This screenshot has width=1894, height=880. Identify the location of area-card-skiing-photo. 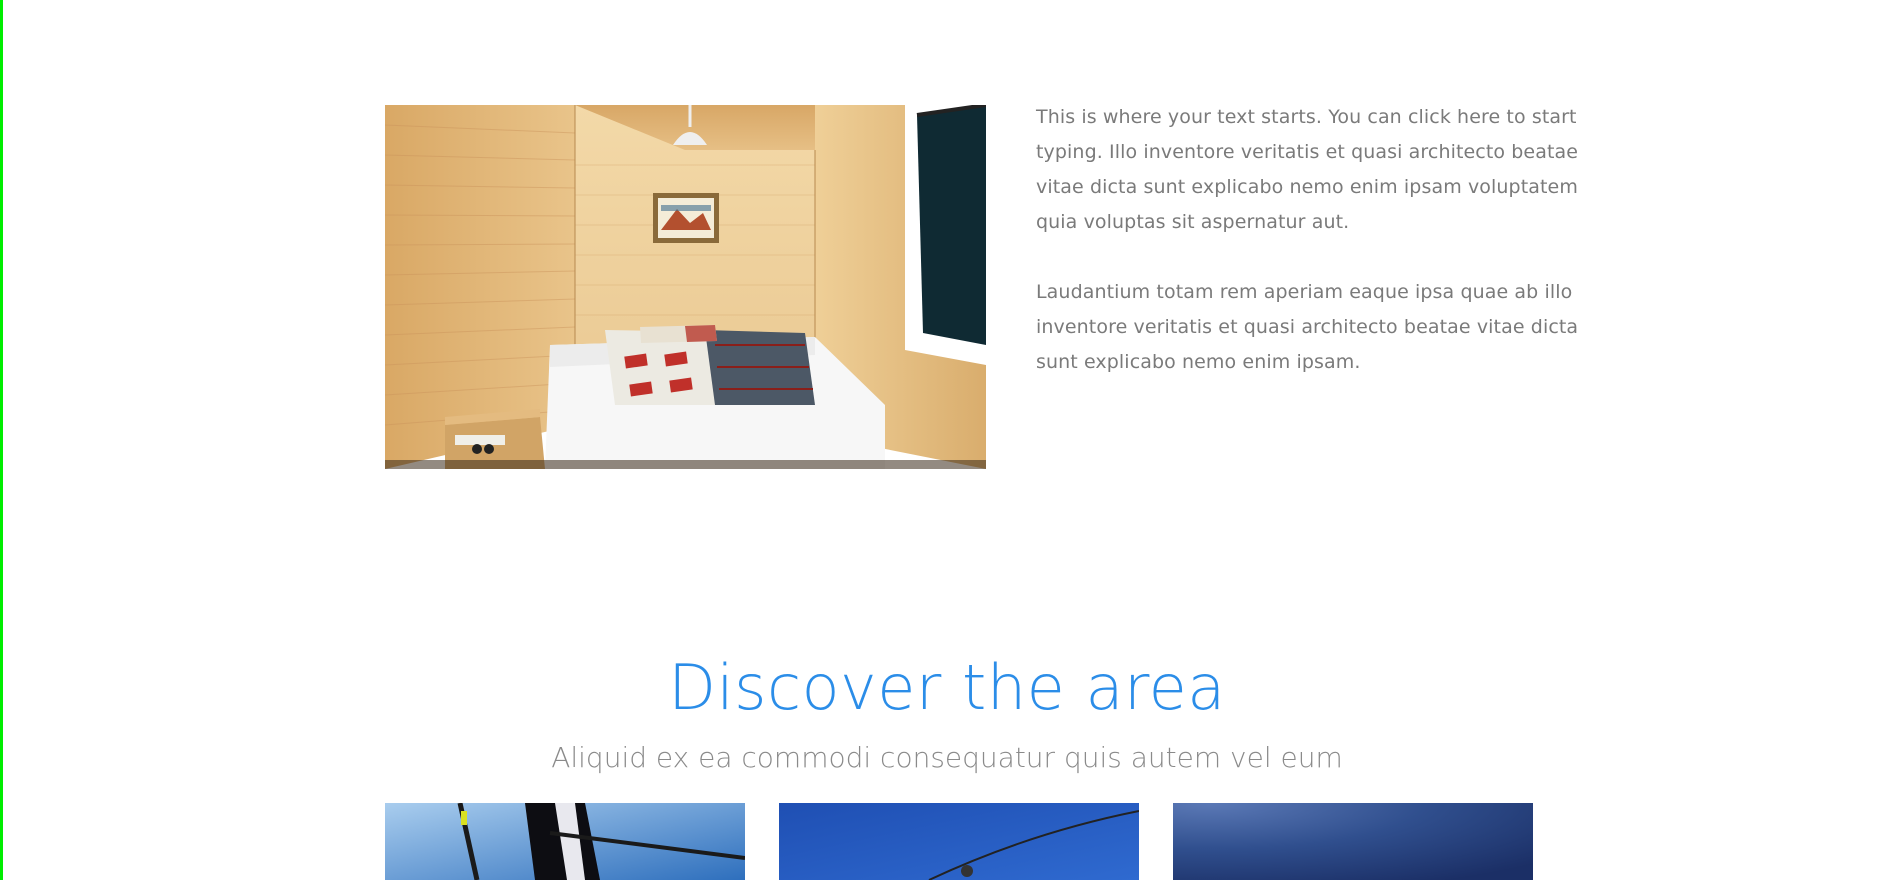
(565, 841).